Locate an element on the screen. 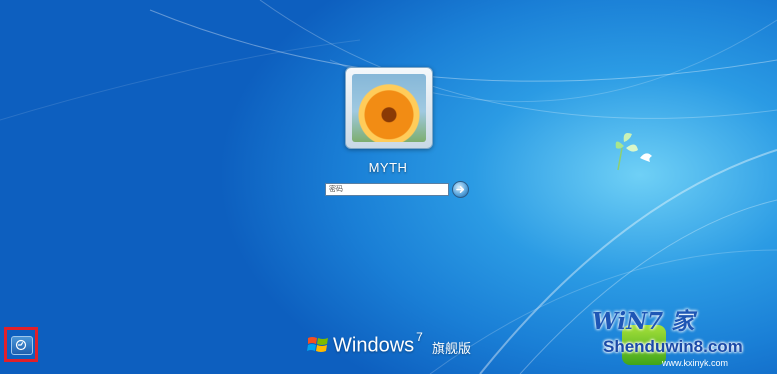 This screenshot has width=777, height=374. flower-avatar-icon is located at coordinates (389, 108).